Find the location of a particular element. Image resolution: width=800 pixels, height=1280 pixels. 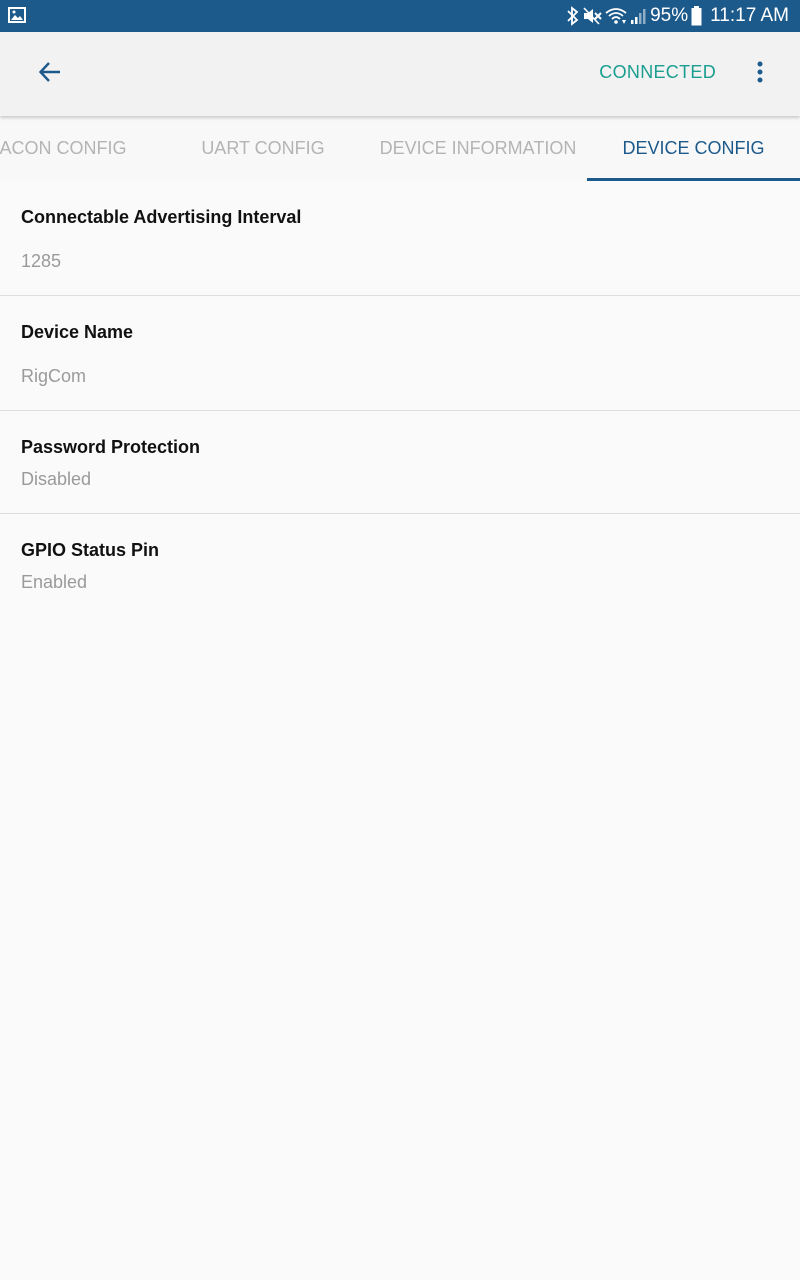

back-button is located at coordinates (50, 74).